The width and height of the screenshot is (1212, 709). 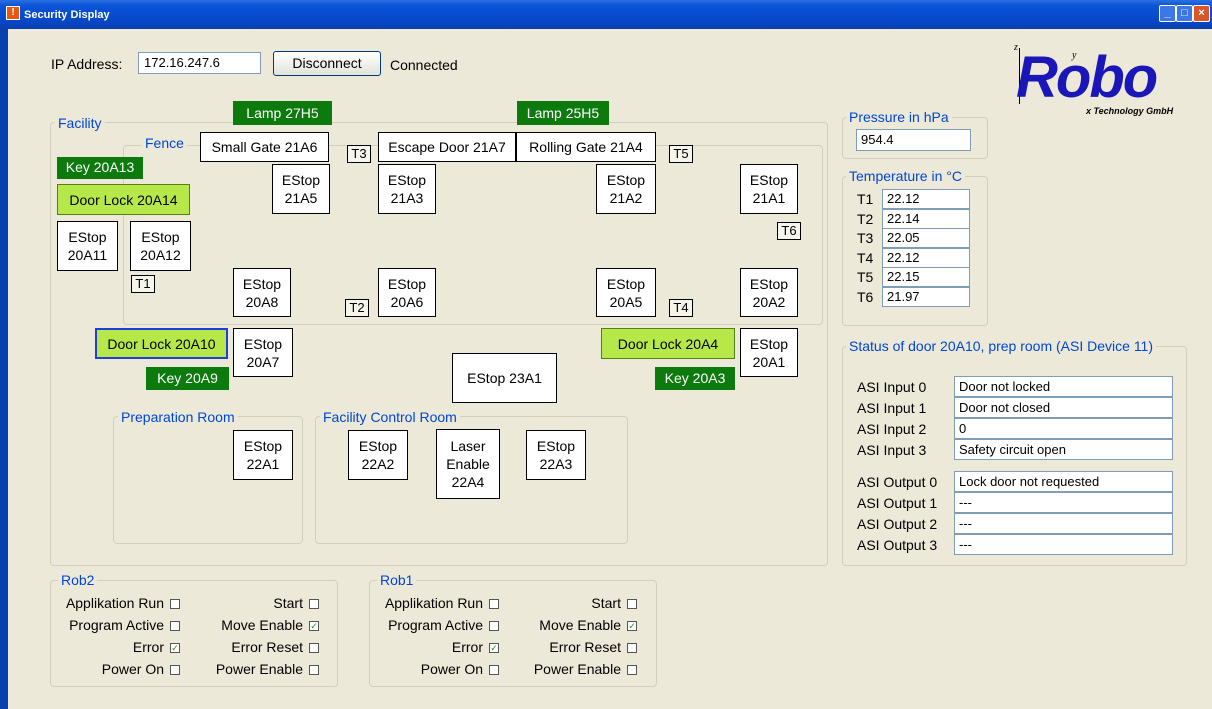 What do you see at coordinates (301, 189) in the screenshot?
I see `estop-21a5: EStop 21A5` at bounding box center [301, 189].